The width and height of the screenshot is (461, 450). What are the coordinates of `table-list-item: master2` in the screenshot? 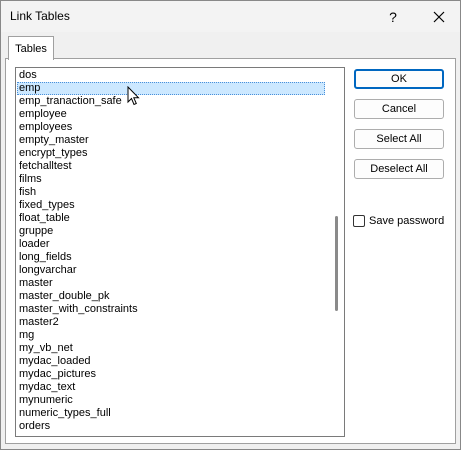 It's located at (171, 322).